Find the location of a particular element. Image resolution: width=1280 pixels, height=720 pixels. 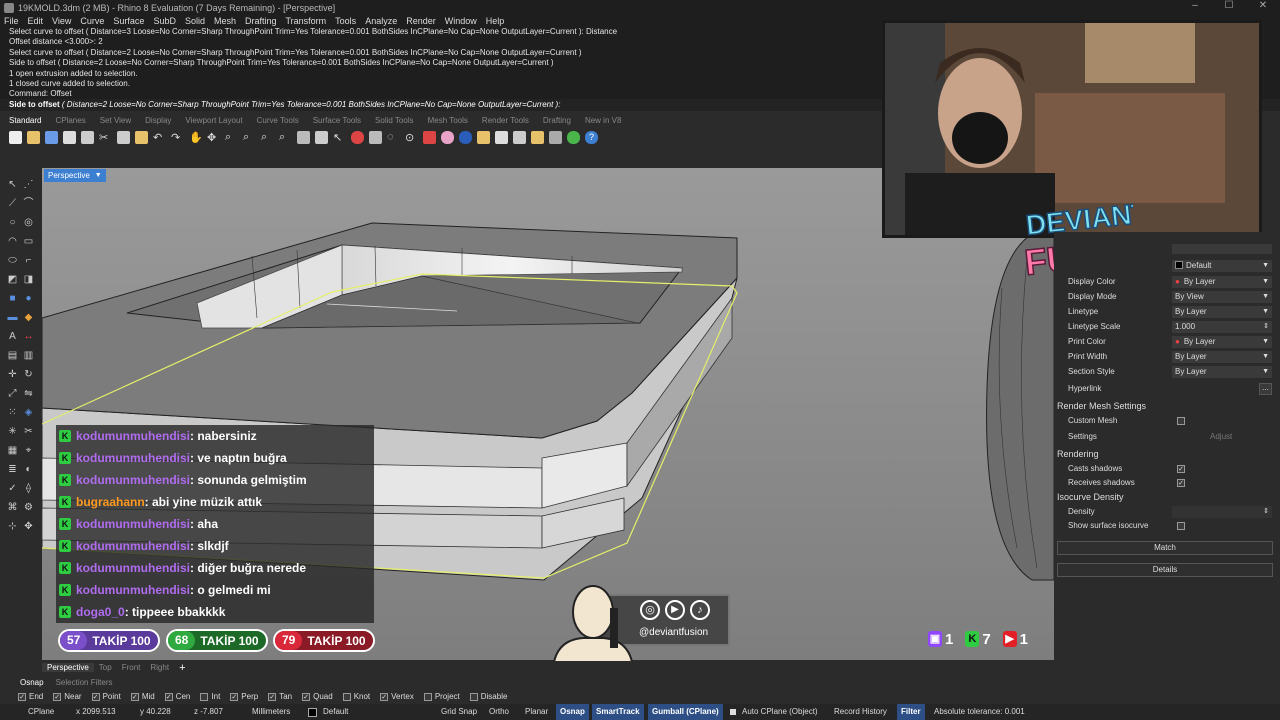

help-icon: ? is located at coordinates (591, 137).